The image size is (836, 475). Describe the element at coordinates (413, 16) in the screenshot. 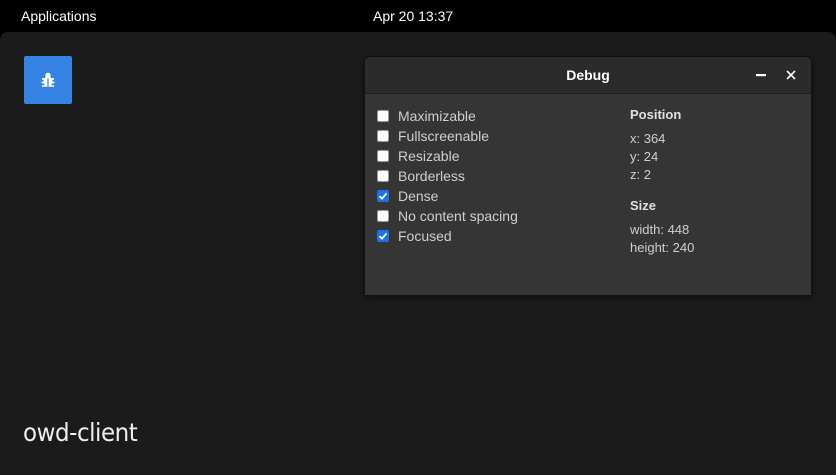

I see `clock: Apr 20 13:37` at that location.